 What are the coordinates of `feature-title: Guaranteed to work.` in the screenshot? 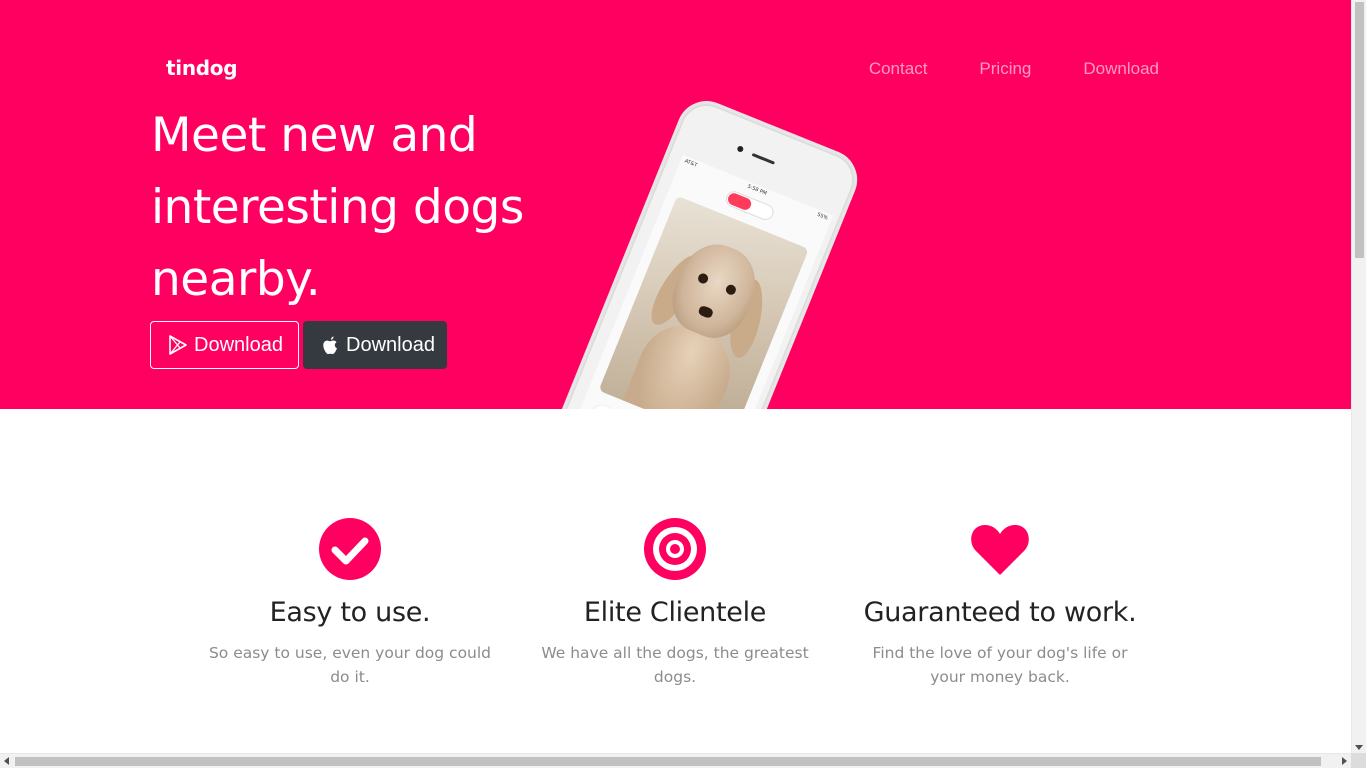 It's located at (1000, 612).